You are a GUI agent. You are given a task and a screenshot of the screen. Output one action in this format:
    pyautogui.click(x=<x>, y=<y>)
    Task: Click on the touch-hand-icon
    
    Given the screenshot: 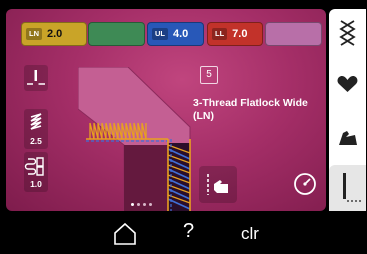 What is the action you would take?
    pyautogui.click(x=217, y=184)
    